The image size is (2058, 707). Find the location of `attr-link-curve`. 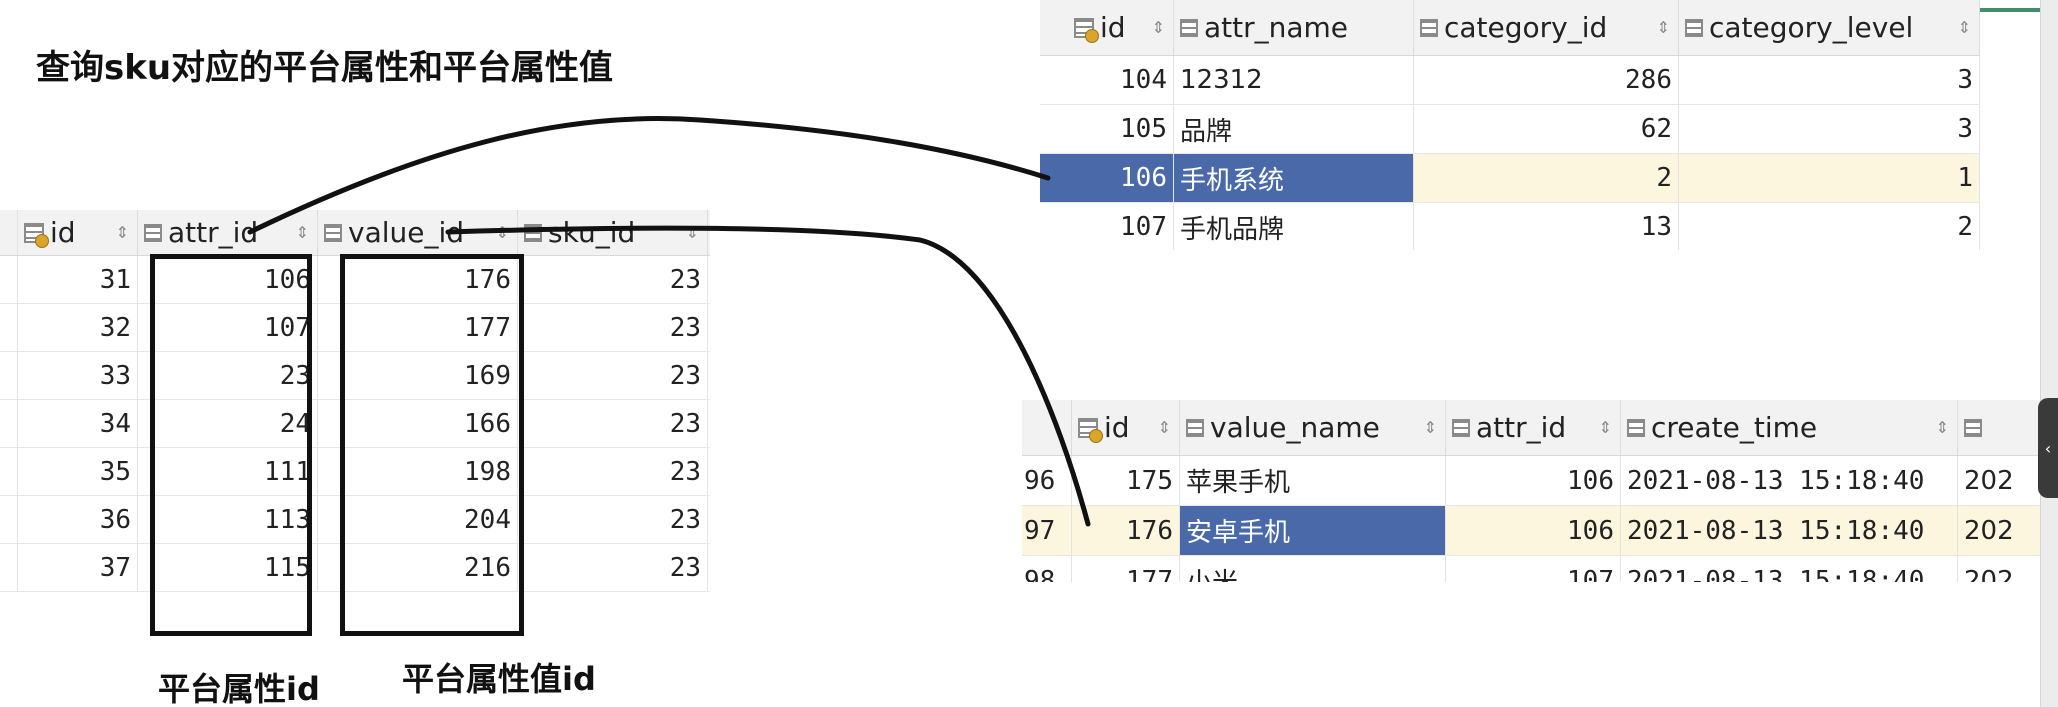

attr-link-curve is located at coordinates (649, 175).